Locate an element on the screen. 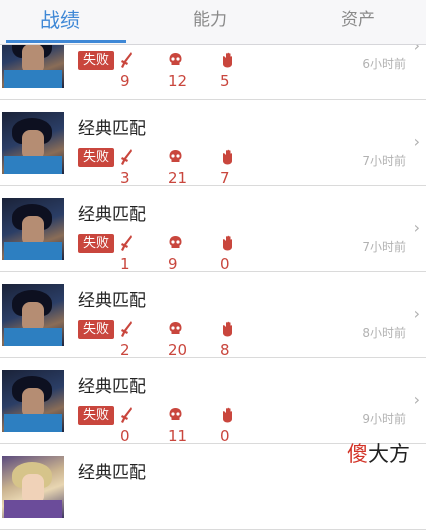  match-time: 6小时前 is located at coordinates (384, 64).